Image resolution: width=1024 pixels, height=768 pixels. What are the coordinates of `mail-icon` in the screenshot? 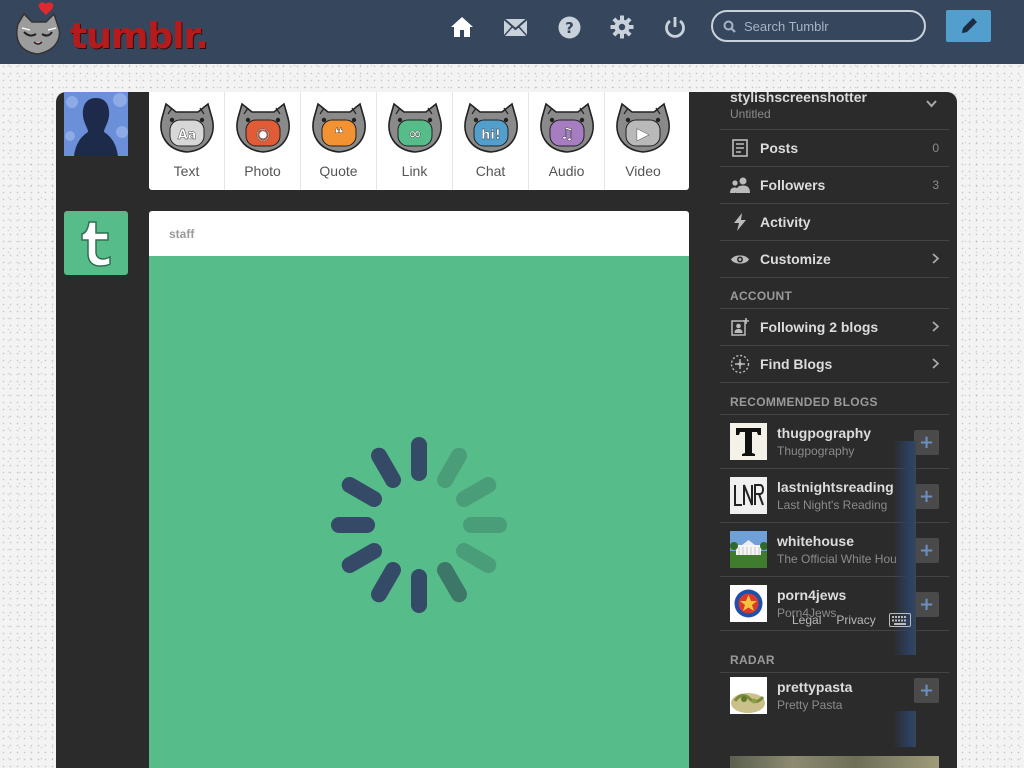 It's located at (515, 27).